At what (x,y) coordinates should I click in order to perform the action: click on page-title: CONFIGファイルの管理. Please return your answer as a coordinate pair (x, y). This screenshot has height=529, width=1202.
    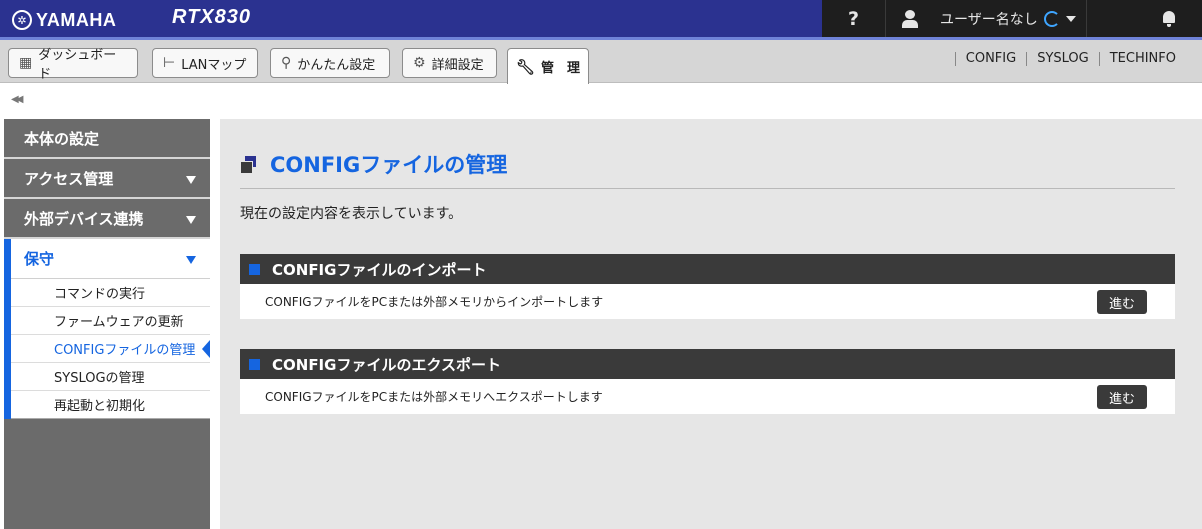
    Looking at the image, I should click on (389, 165).